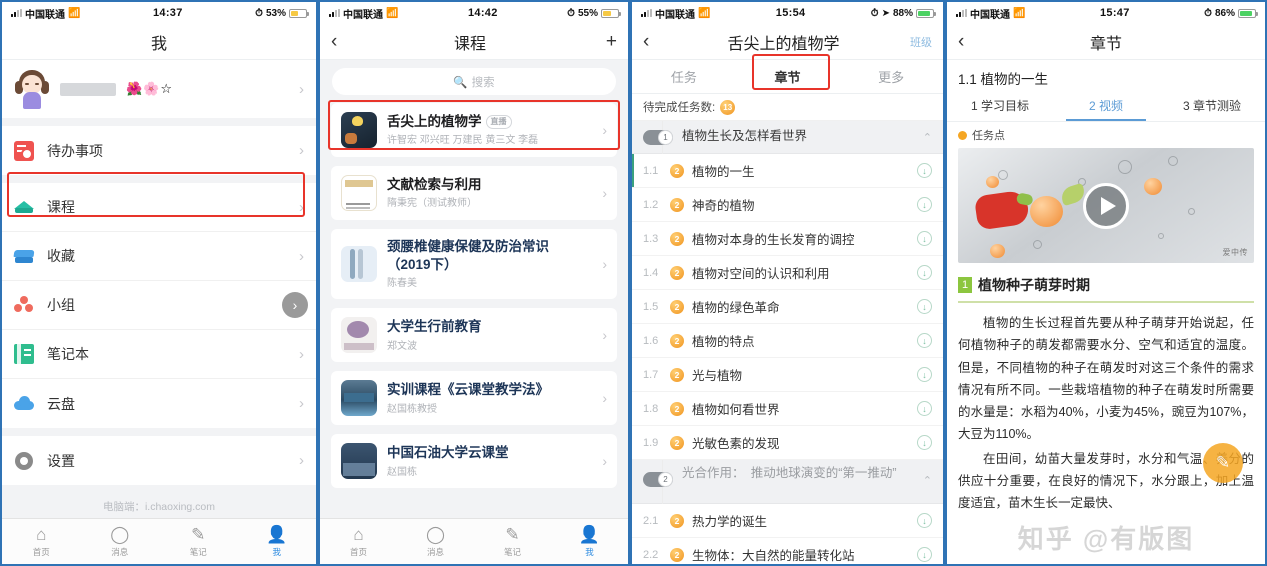 This screenshot has height=566, width=1267. I want to click on class-button: 班级, so click(917, 42).